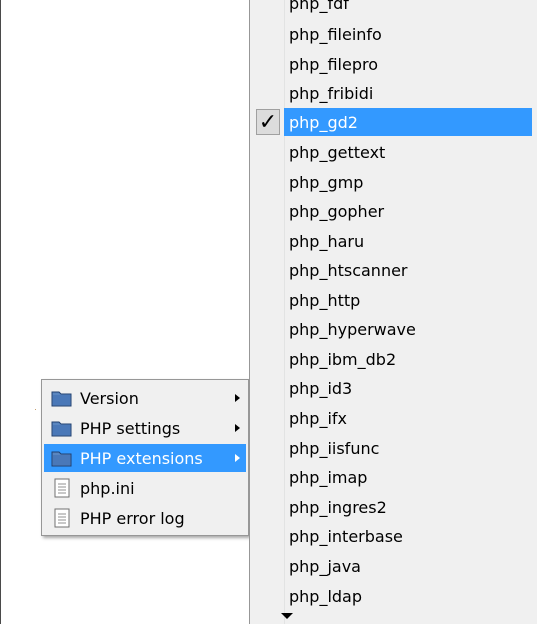 Image resolution: width=537 pixels, height=624 pixels. I want to click on extension-label: php_interbase, so click(346, 536).